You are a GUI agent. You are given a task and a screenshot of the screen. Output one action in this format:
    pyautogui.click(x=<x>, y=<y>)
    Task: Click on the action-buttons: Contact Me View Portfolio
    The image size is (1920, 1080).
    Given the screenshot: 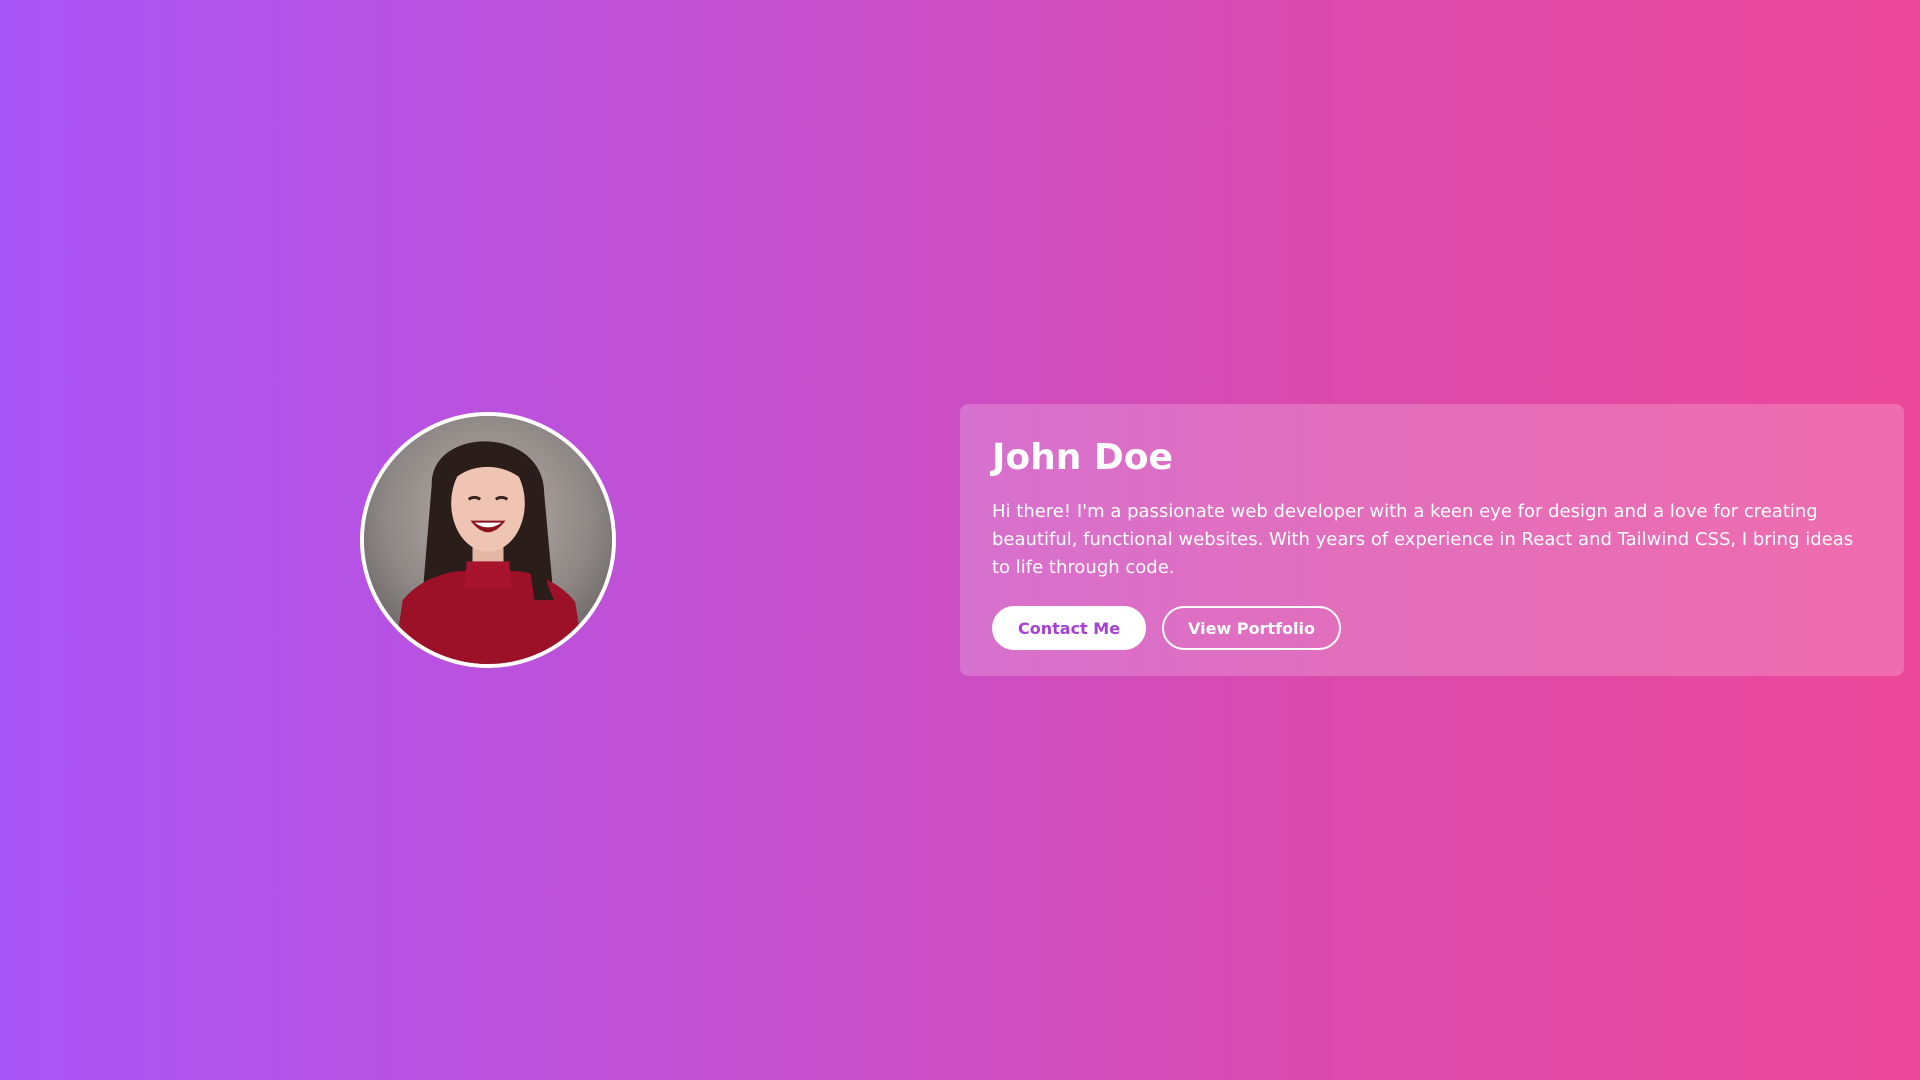 What is the action you would take?
    pyautogui.click(x=1432, y=628)
    